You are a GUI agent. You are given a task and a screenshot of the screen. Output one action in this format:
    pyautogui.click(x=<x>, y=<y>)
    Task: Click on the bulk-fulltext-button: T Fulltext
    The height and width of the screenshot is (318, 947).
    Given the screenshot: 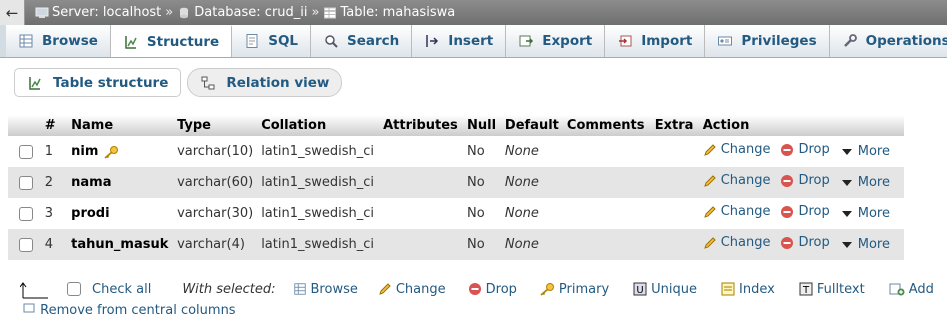 What is the action you would take?
    pyautogui.click(x=832, y=289)
    